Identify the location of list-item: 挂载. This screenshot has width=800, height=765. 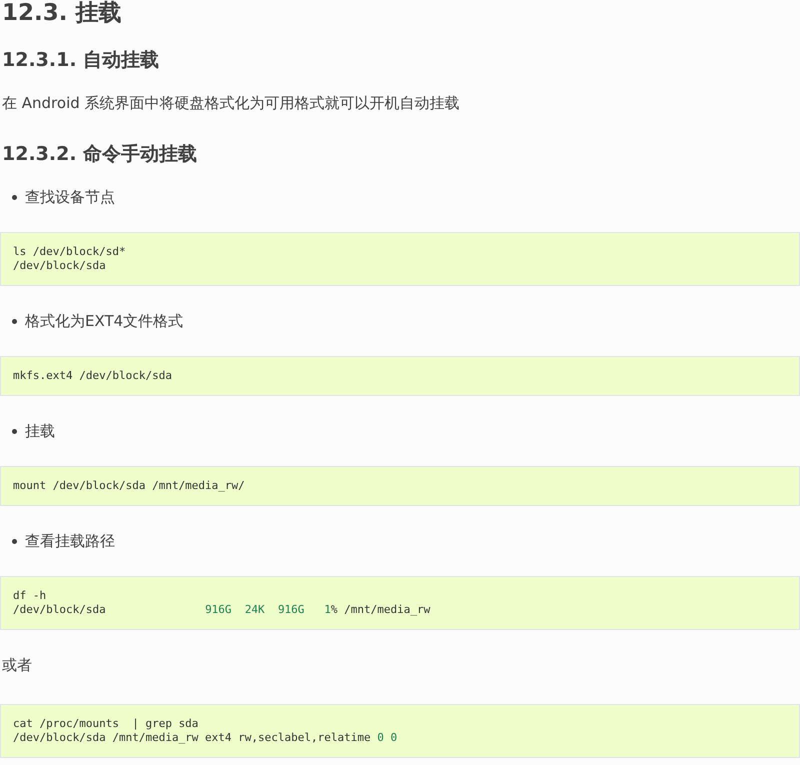
(40, 431).